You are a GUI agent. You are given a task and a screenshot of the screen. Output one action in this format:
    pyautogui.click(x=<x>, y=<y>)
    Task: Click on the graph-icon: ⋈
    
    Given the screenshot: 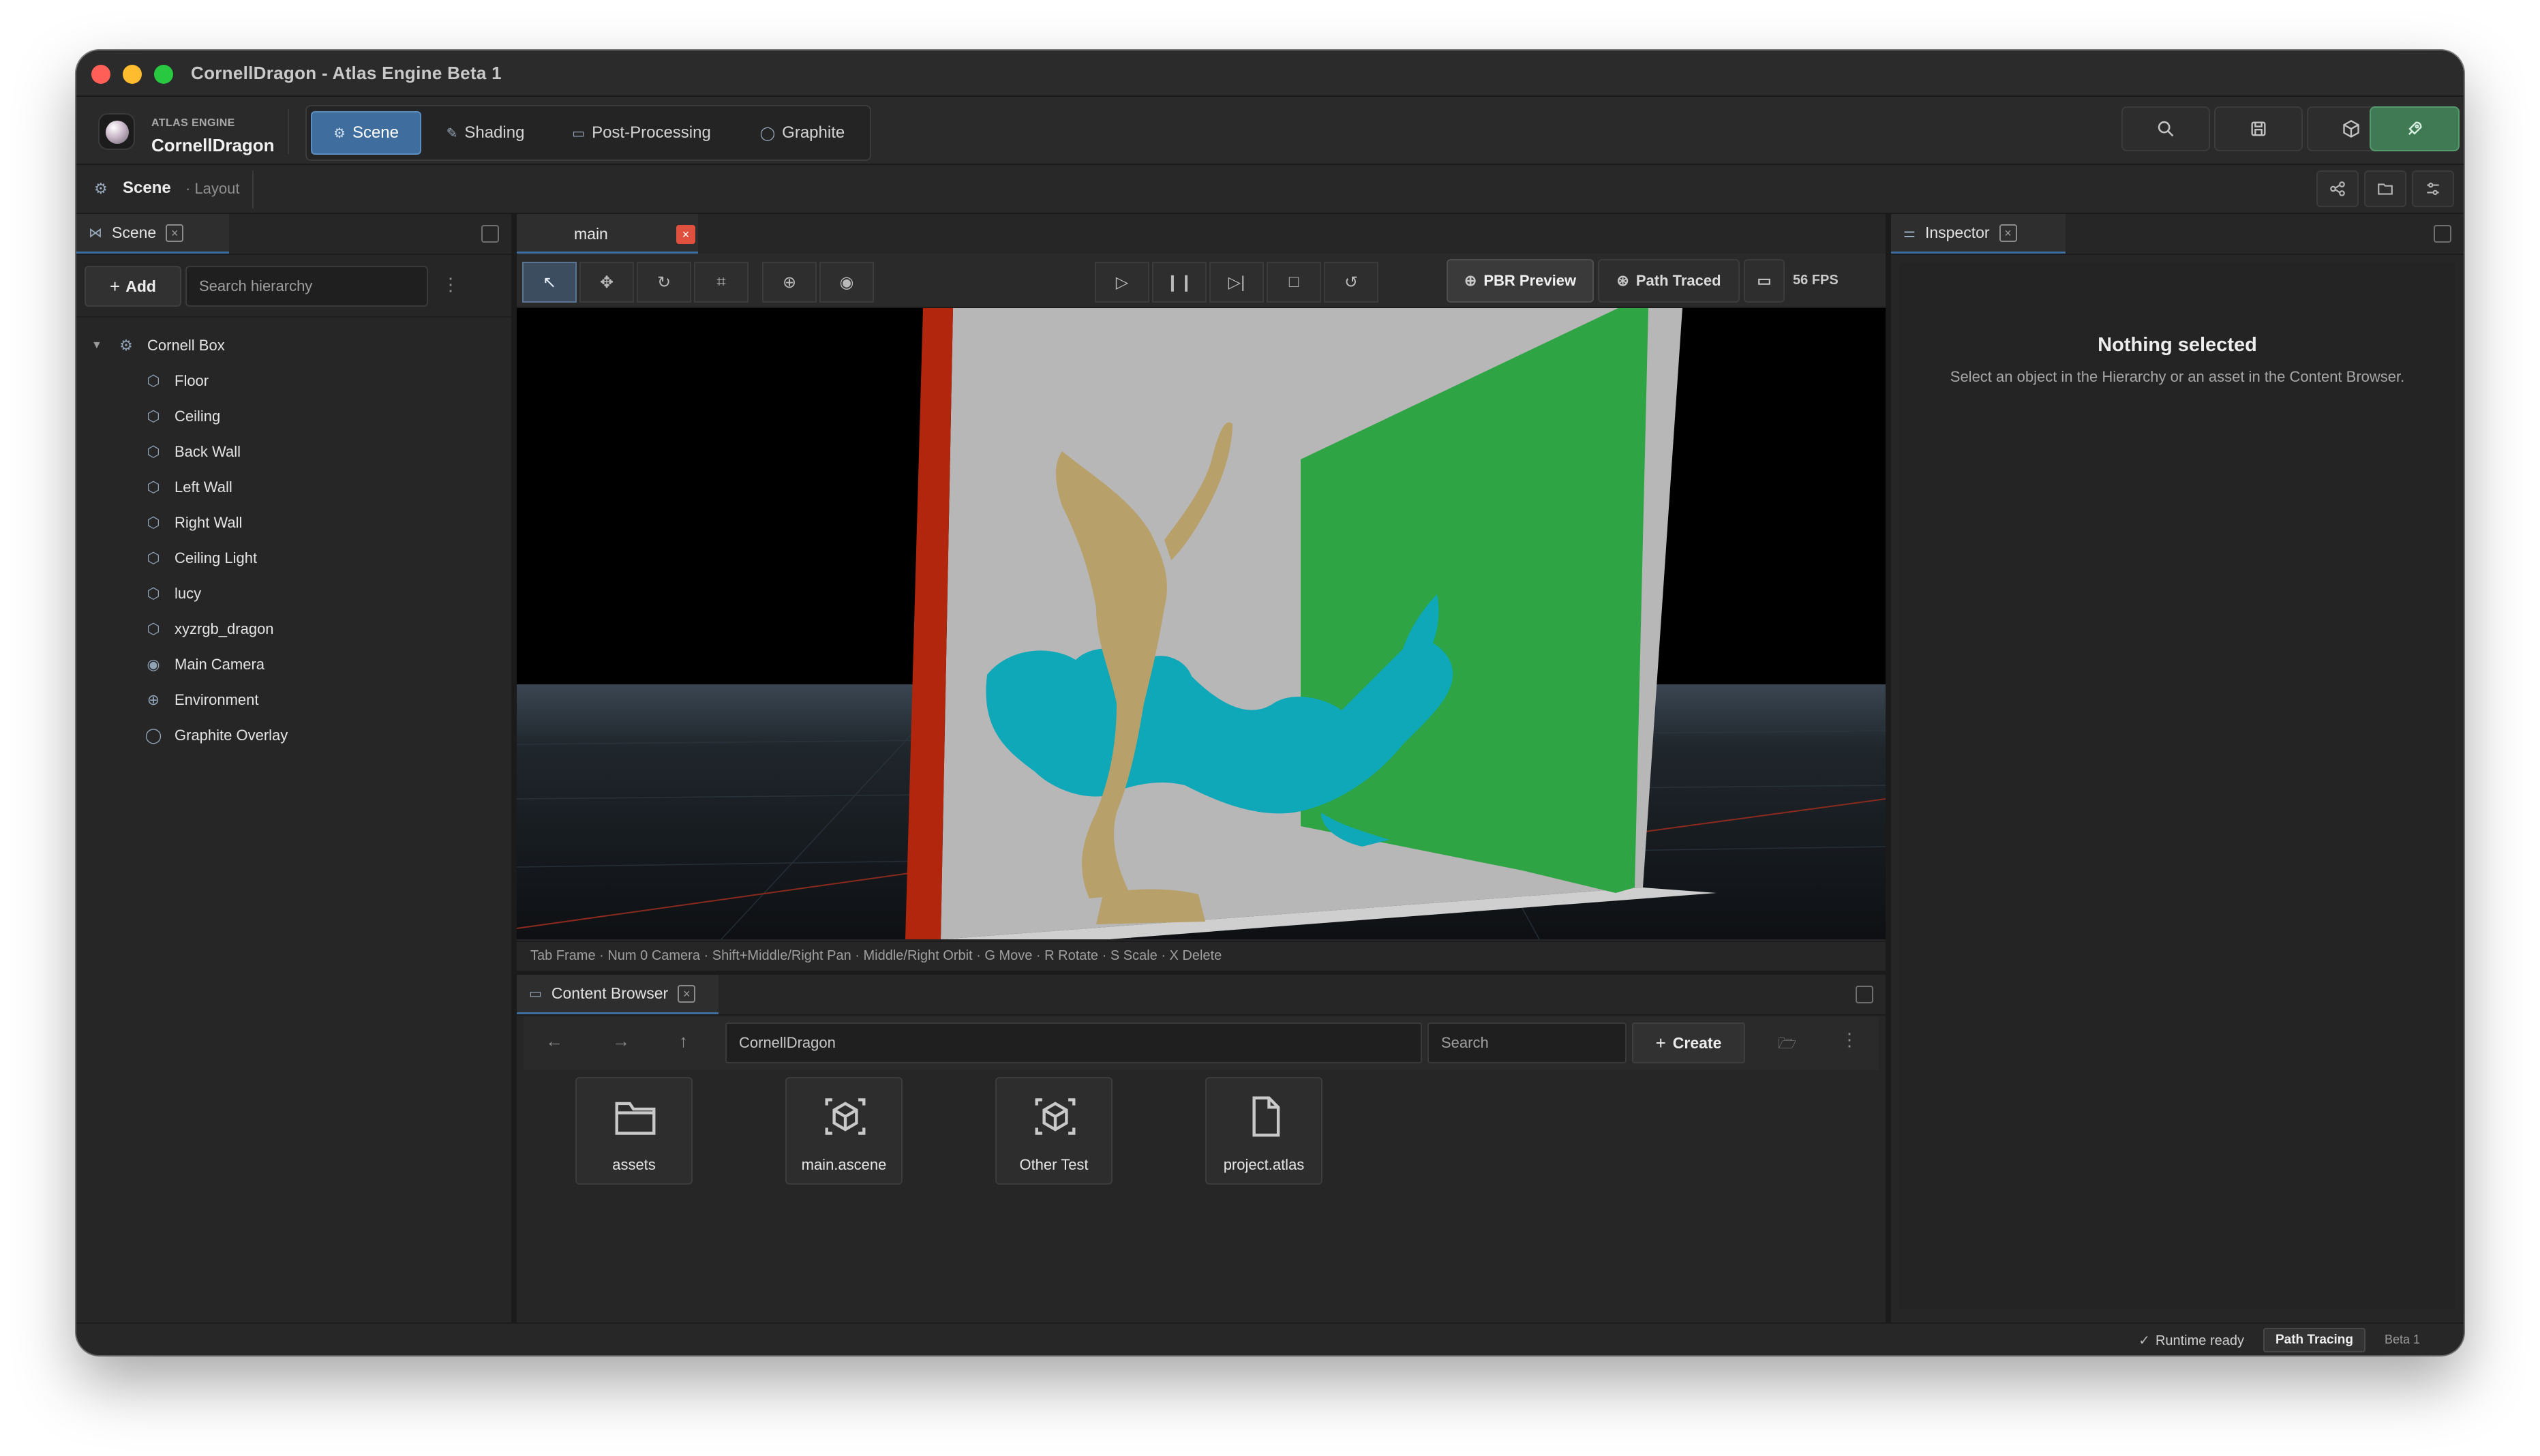 What is the action you would take?
    pyautogui.click(x=96, y=233)
    